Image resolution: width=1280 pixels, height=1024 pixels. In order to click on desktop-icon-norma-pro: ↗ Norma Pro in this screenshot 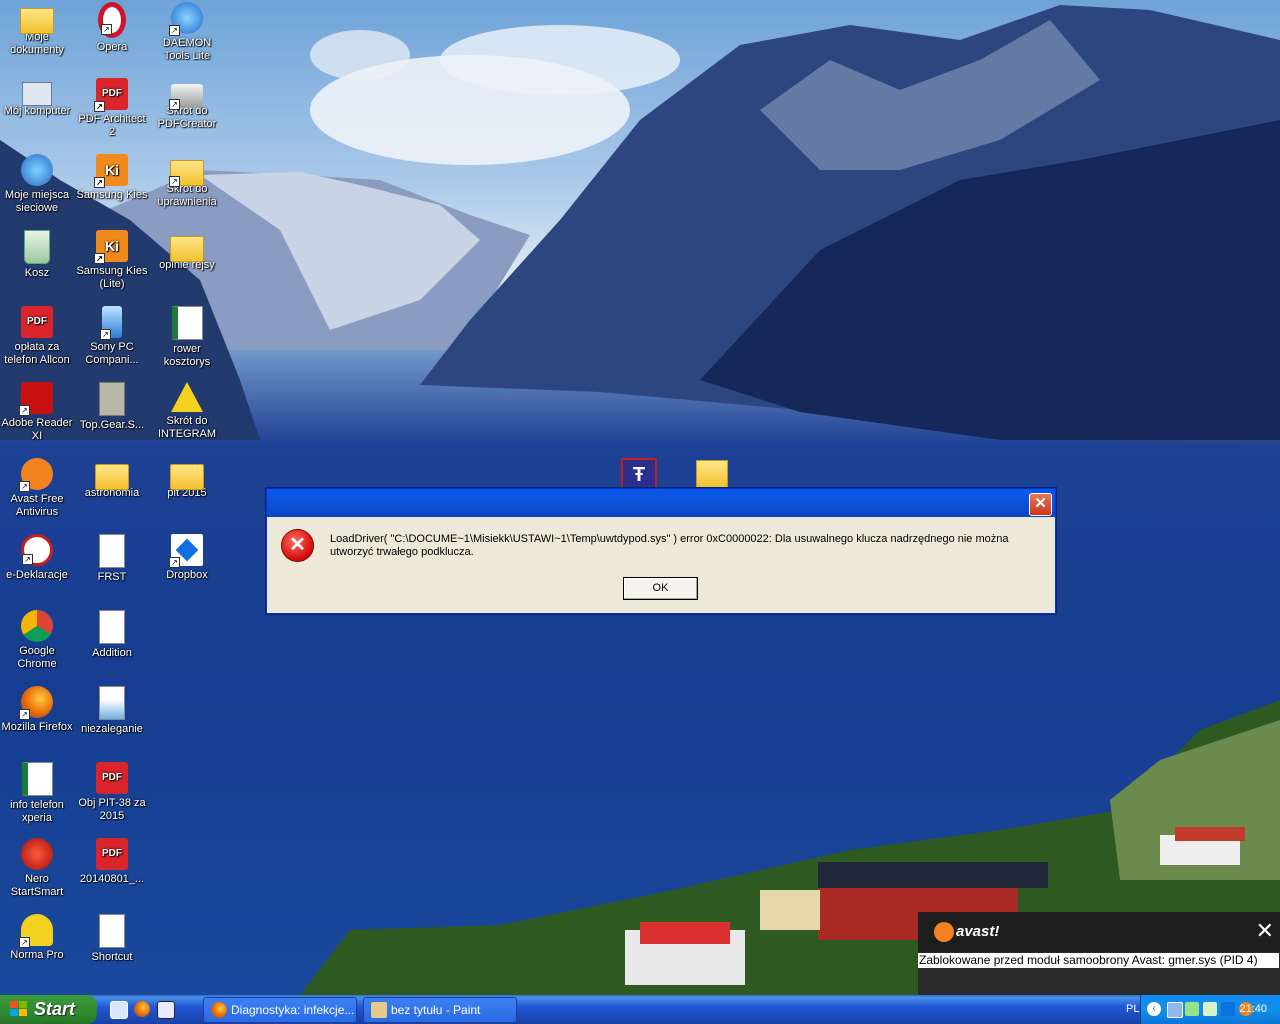, I will do `click(37, 938)`.